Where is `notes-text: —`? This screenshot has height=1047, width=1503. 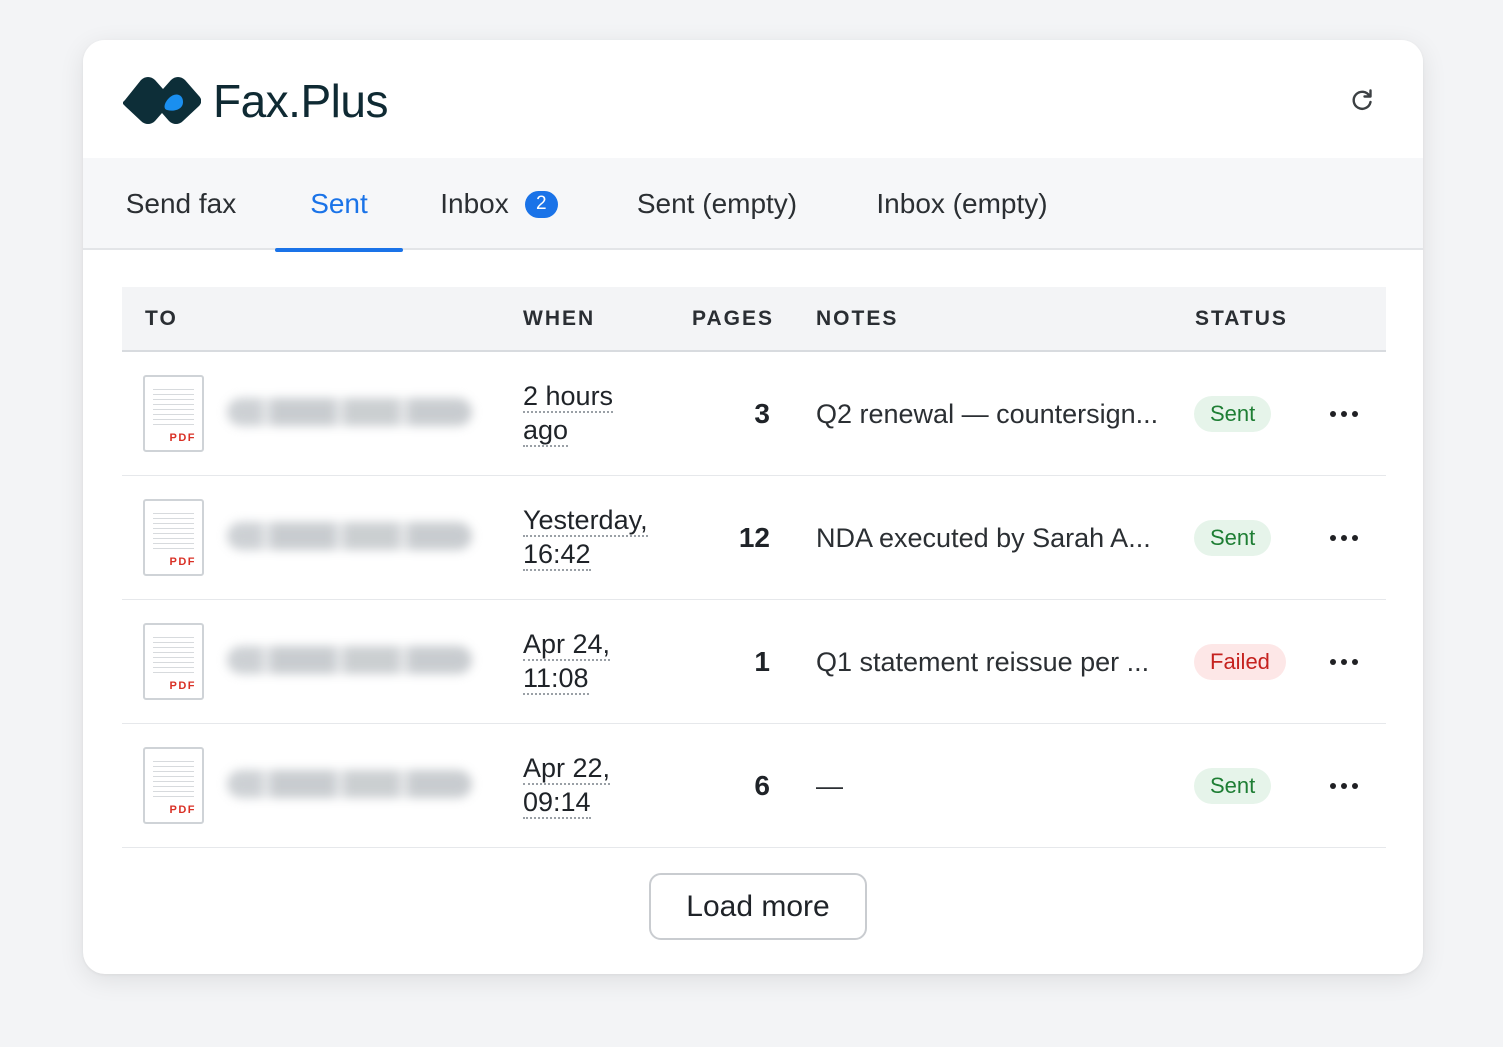
notes-text: — is located at coordinates (829, 785).